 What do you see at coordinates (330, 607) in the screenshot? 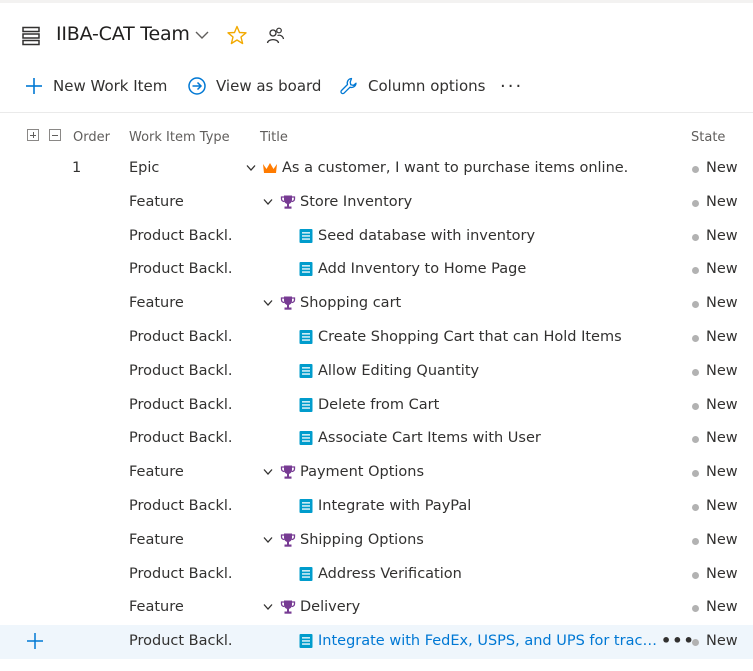
I see `row-title-link: Delivery` at bounding box center [330, 607].